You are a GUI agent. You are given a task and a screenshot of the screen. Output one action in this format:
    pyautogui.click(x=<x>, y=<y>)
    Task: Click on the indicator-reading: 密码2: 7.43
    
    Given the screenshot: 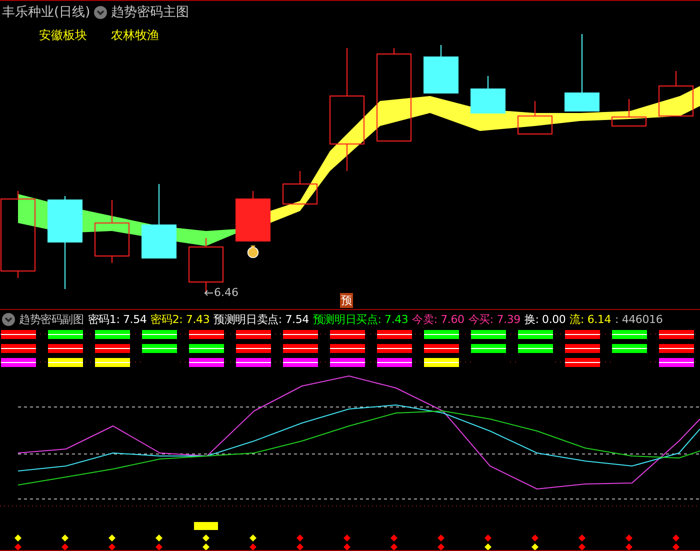 What is the action you would take?
    pyautogui.click(x=180, y=319)
    